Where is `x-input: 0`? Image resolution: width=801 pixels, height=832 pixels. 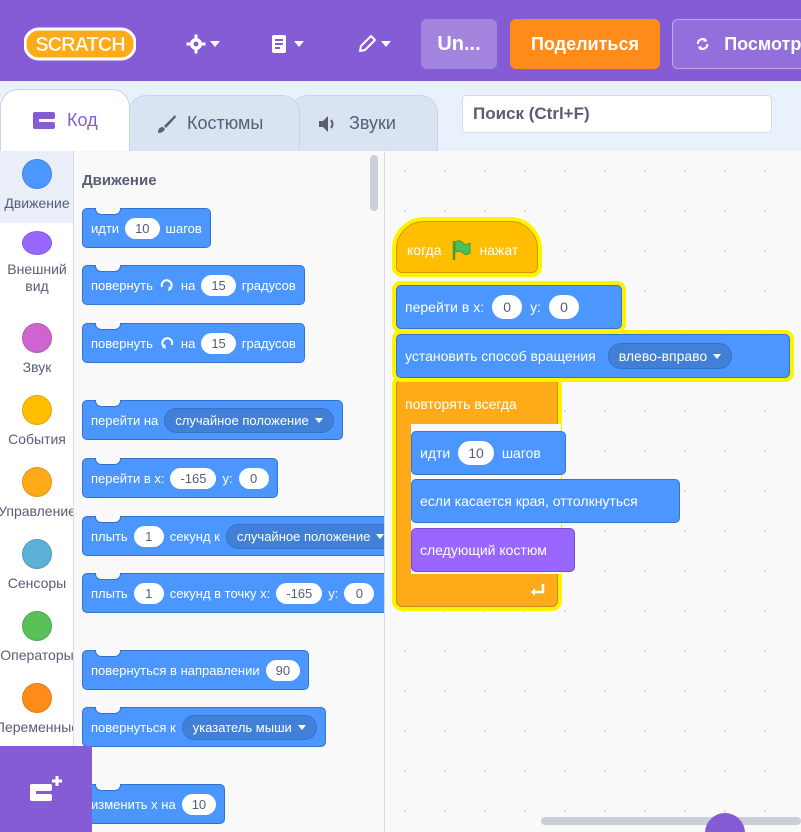
x-input: 0 is located at coordinates (507, 307).